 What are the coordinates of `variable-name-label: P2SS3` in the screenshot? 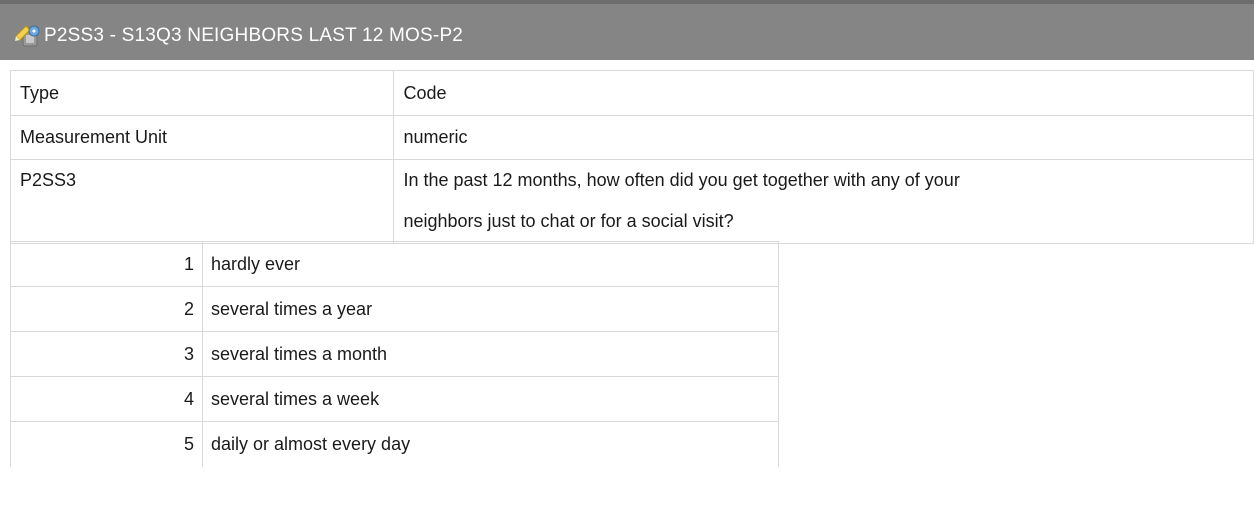 It's located at (202, 201).